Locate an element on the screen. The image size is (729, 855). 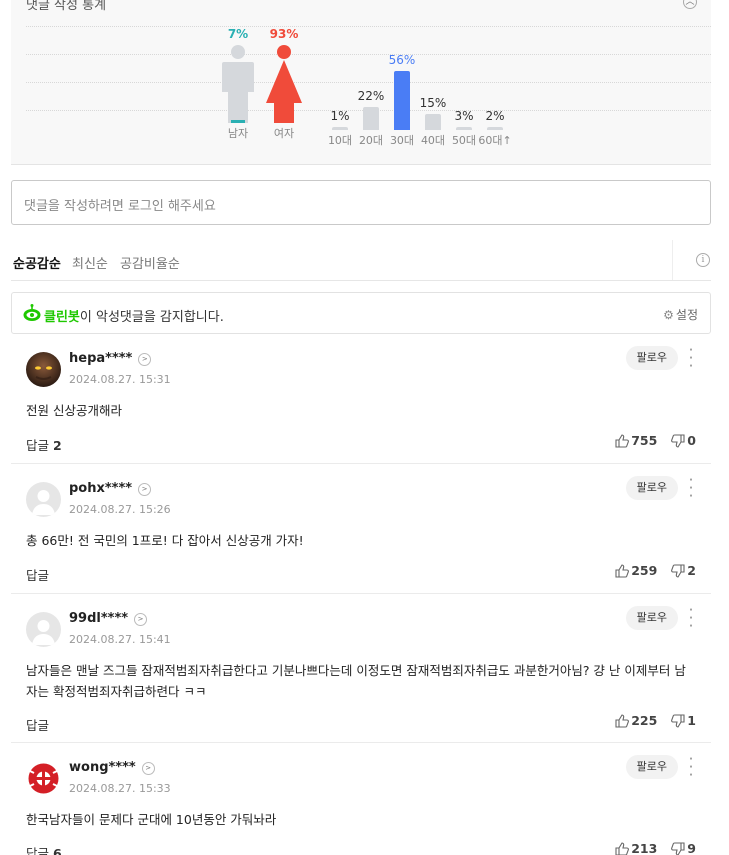
cleanbot-settings-button: ⚙ 설정 is located at coordinates (680, 314).